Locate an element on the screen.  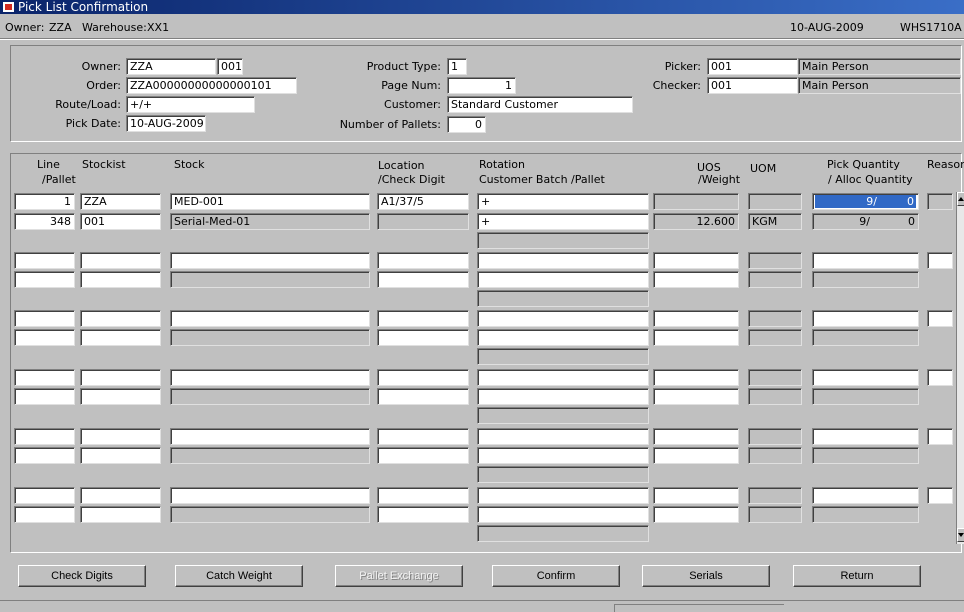
return-button: Return is located at coordinates (857, 576).